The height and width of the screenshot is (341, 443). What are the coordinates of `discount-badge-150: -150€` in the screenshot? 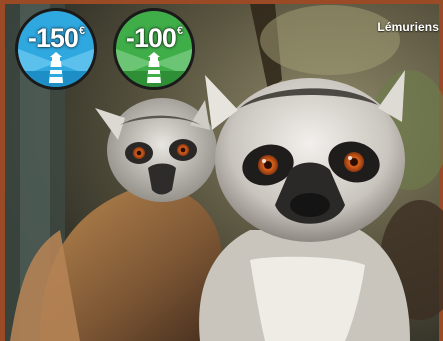 It's located at (56, 49).